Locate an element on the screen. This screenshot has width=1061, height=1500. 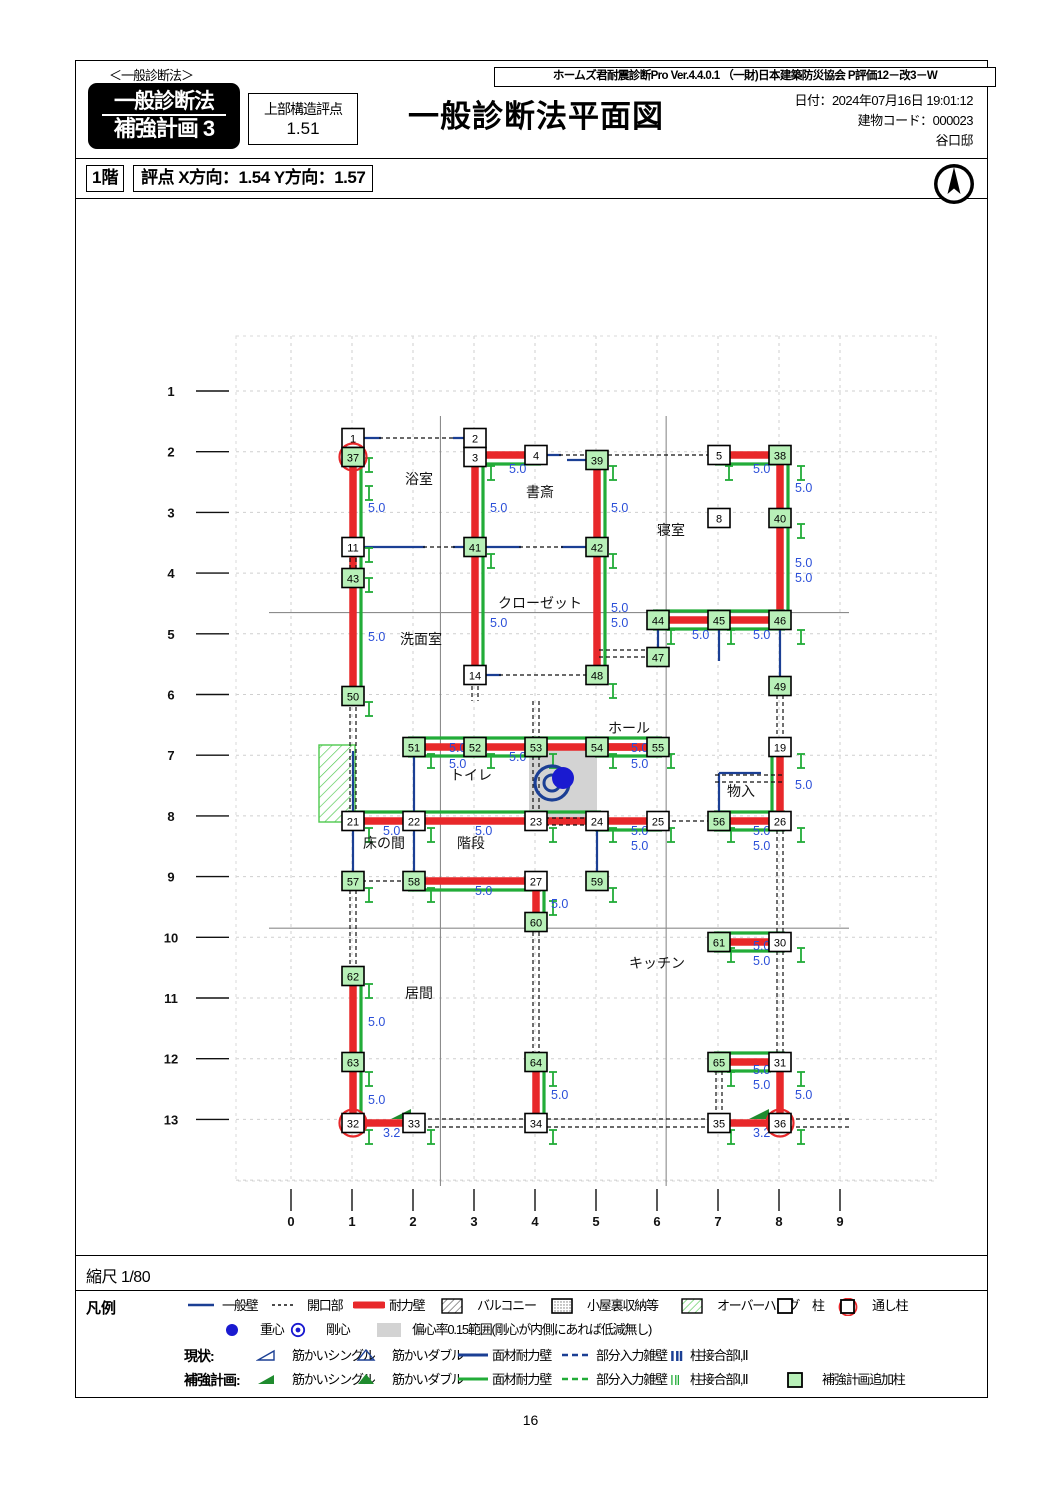
column-tag: 26 is located at coordinates (780, 821).